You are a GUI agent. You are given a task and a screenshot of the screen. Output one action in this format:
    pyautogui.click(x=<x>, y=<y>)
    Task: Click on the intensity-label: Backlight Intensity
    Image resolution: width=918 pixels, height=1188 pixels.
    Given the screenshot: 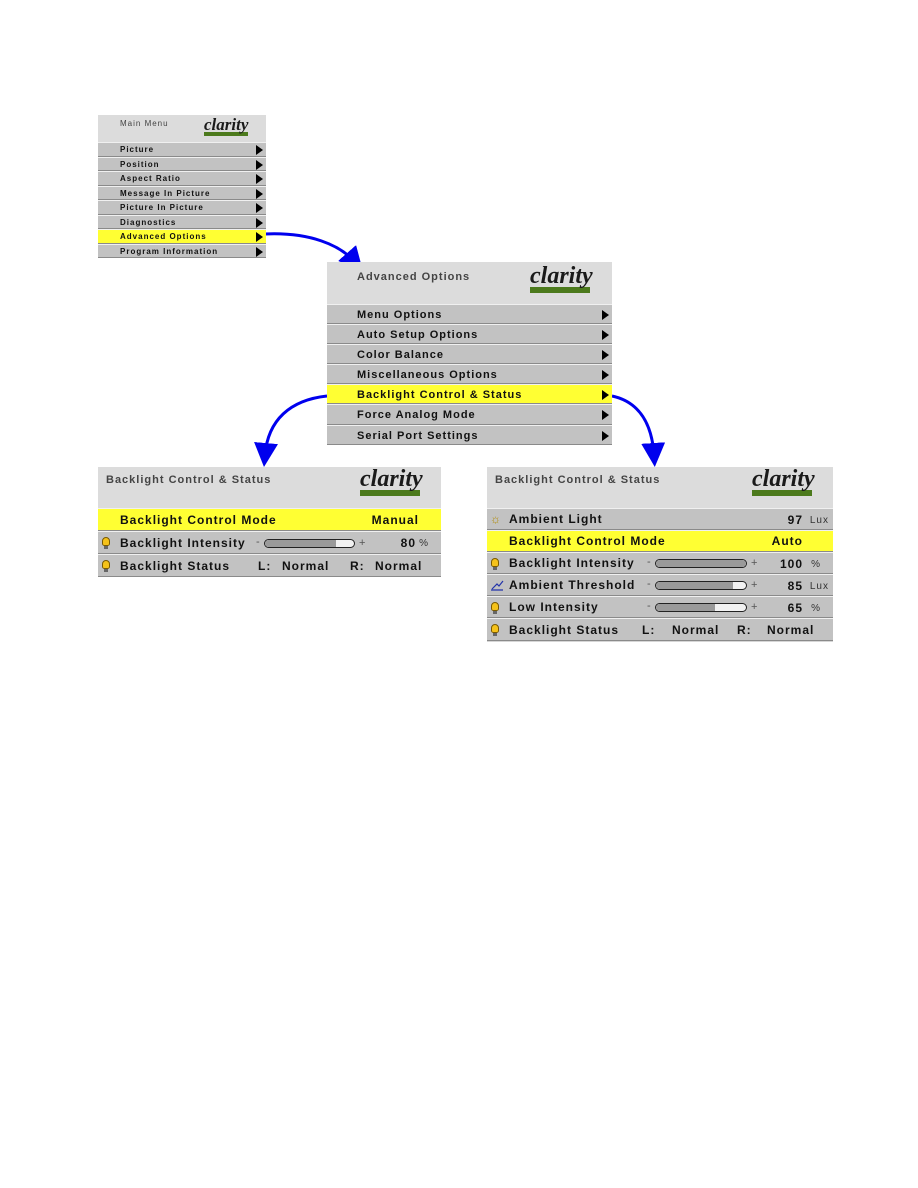 What is the action you would take?
    pyautogui.click(x=572, y=563)
    